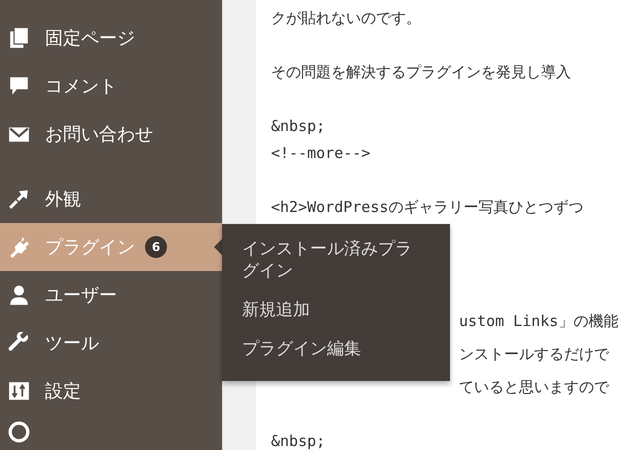 This screenshot has height=450, width=640. What do you see at coordinates (111, 343) in the screenshot?
I see `sidebar-item: ツール` at bounding box center [111, 343].